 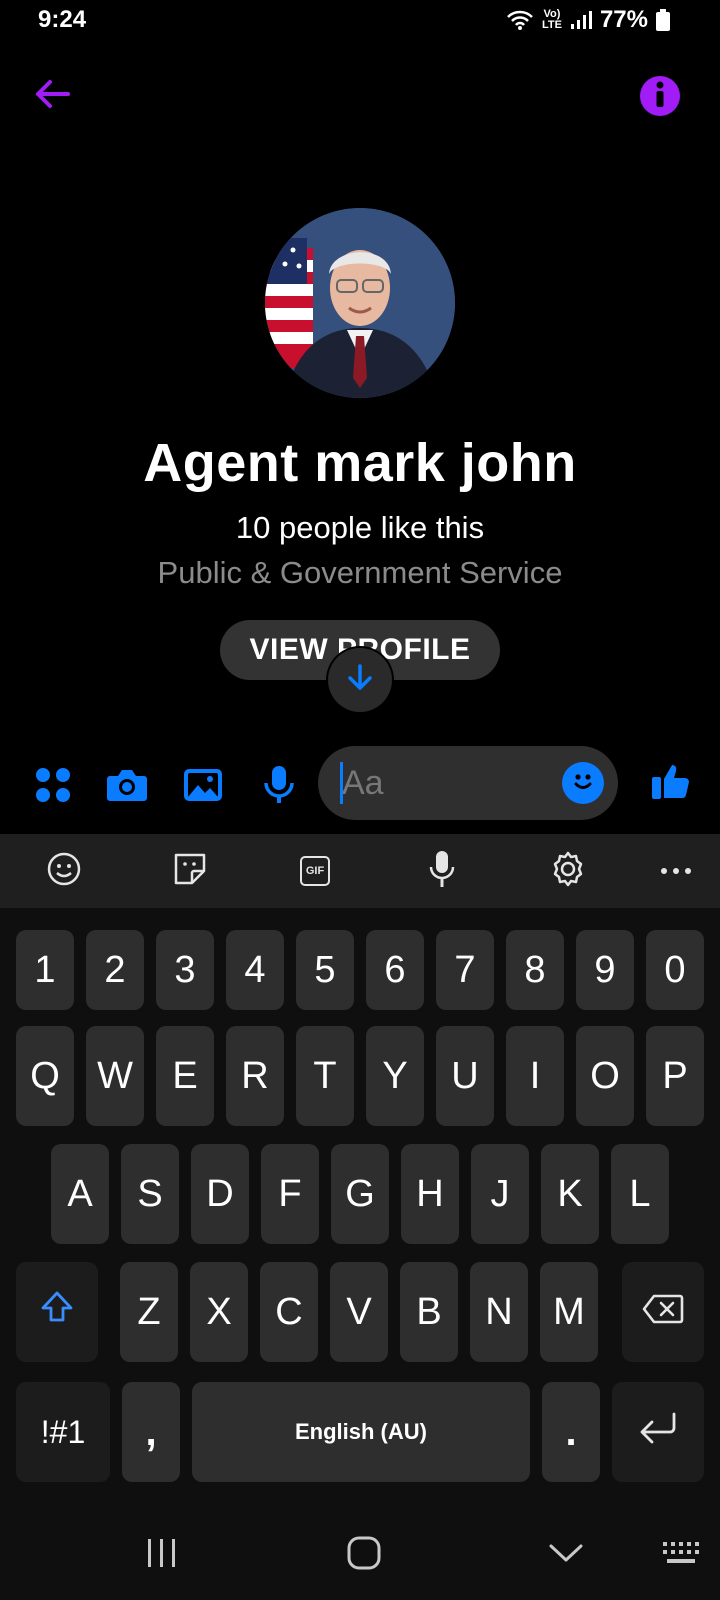 What do you see at coordinates (675, 1076) in the screenshot?
I see `key: P` at bounding box center [675, 1076].